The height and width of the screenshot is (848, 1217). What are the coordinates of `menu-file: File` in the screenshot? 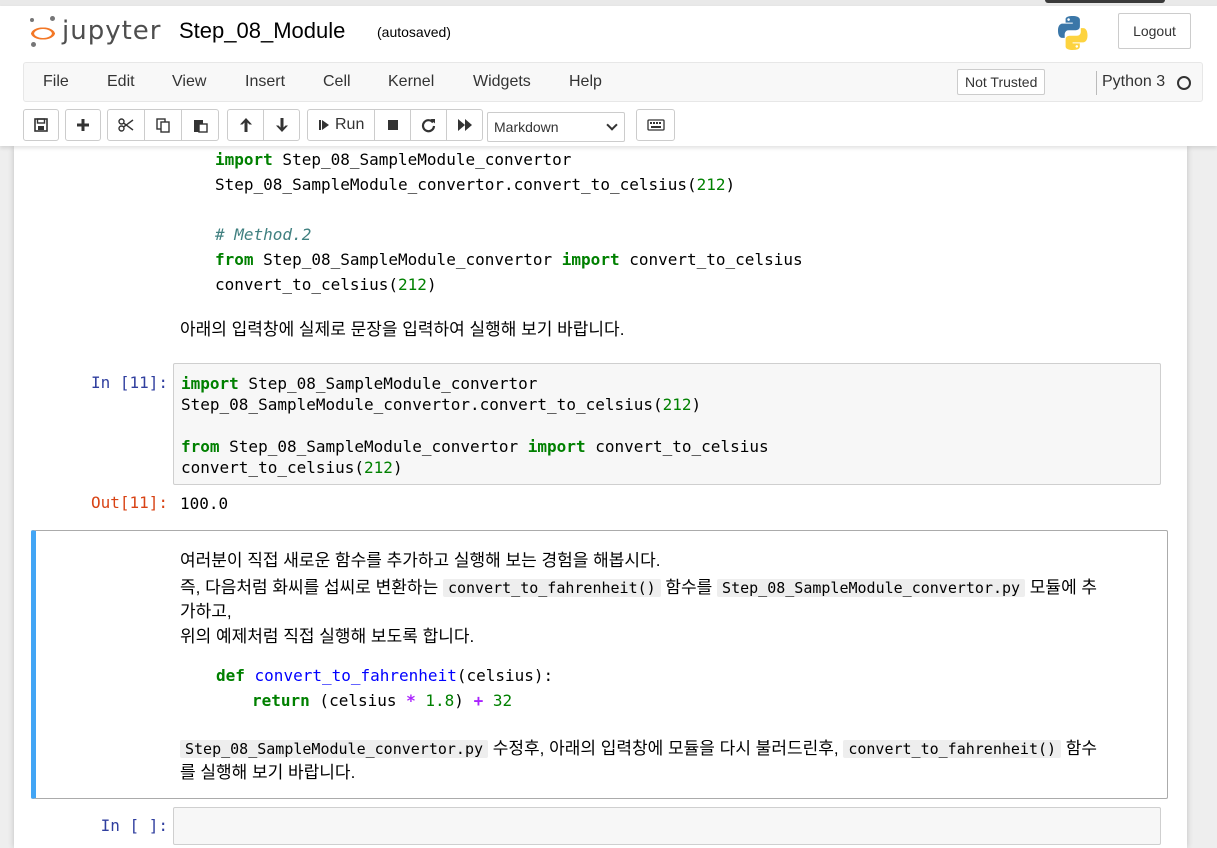 It's located at (56, 82).